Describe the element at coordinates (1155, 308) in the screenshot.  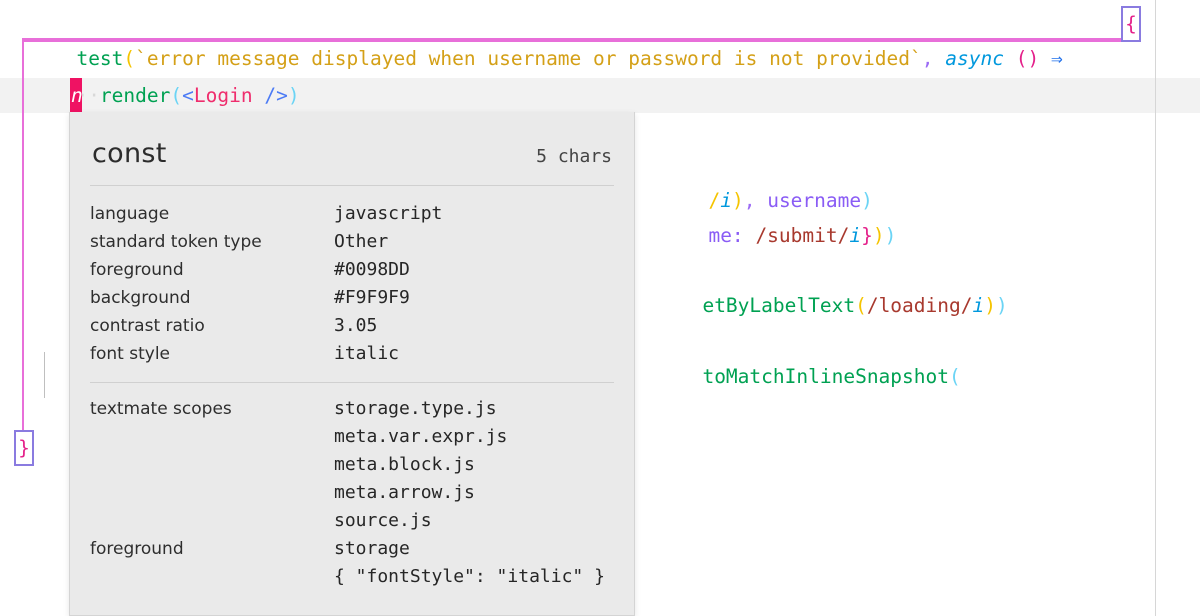
I see `vertical-ruler` at that location.